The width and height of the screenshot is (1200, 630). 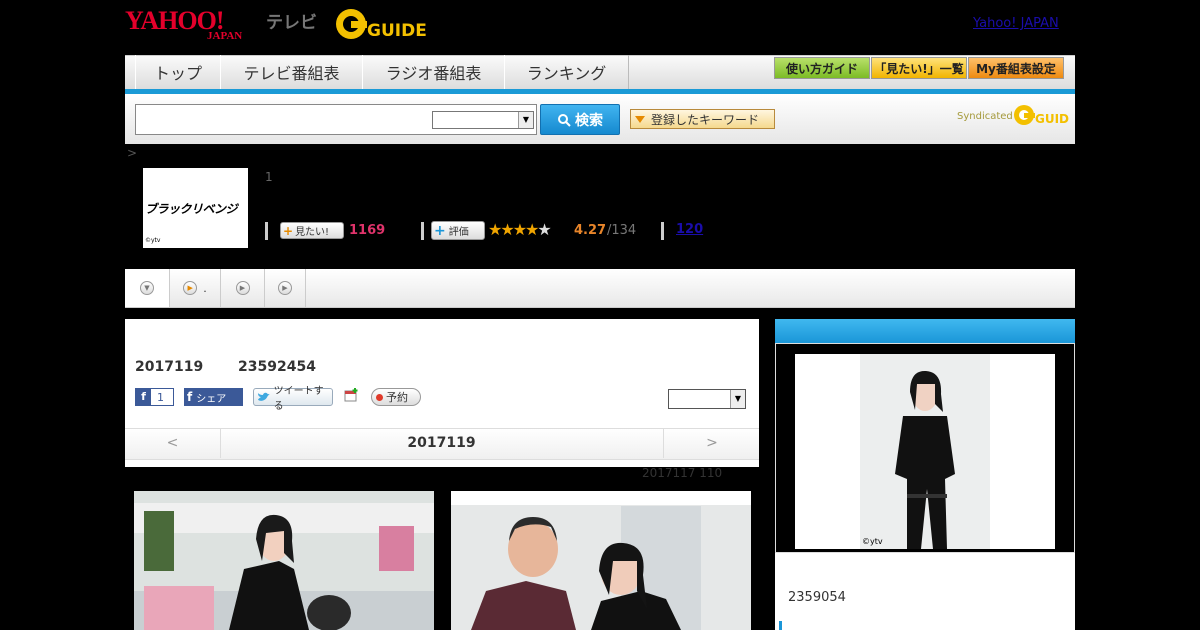 What do you see at coordinates (985, 116) in the screenshot?
I see `syndicated-label: Syndicated` at bounding box center [985, 116].